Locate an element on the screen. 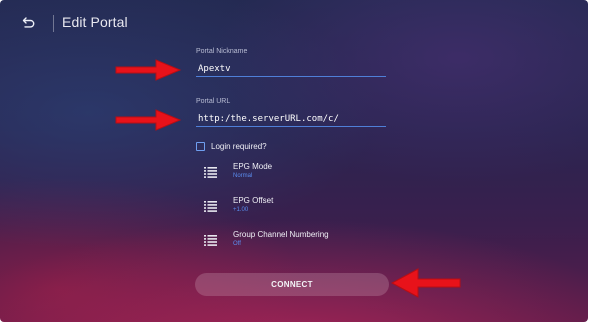 This screenshot has height=330, width=591. annotation-arrow-left-icon is located at coordinates (425, 283).